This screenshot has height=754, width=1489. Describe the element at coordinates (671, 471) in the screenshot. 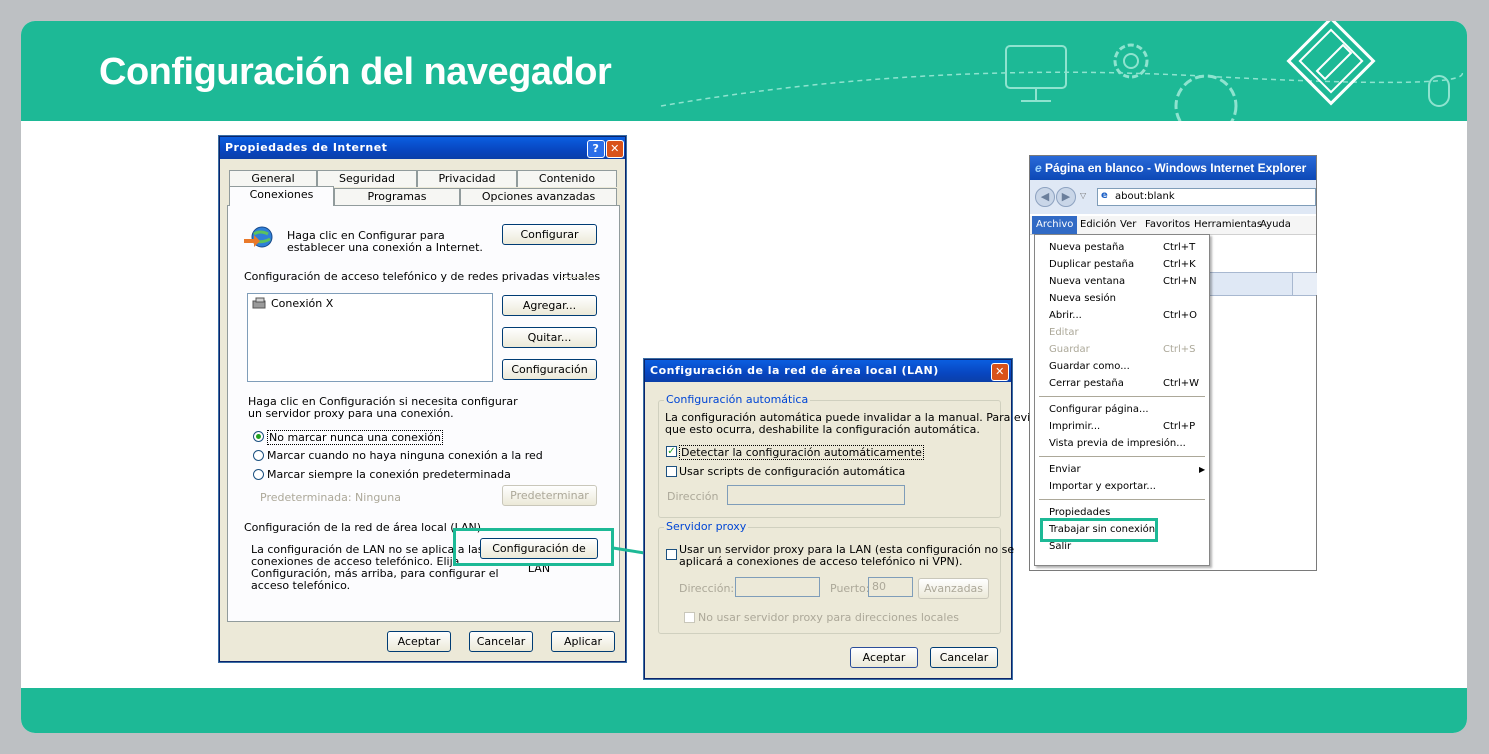

I see `script-checkbox` at that location.